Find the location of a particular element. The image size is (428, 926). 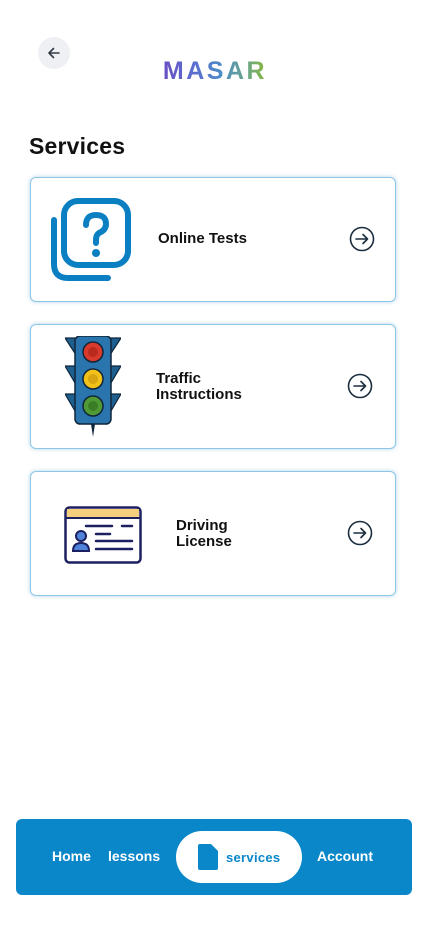

online-tests-card: Online Tests is located at coordinates (213, 239).